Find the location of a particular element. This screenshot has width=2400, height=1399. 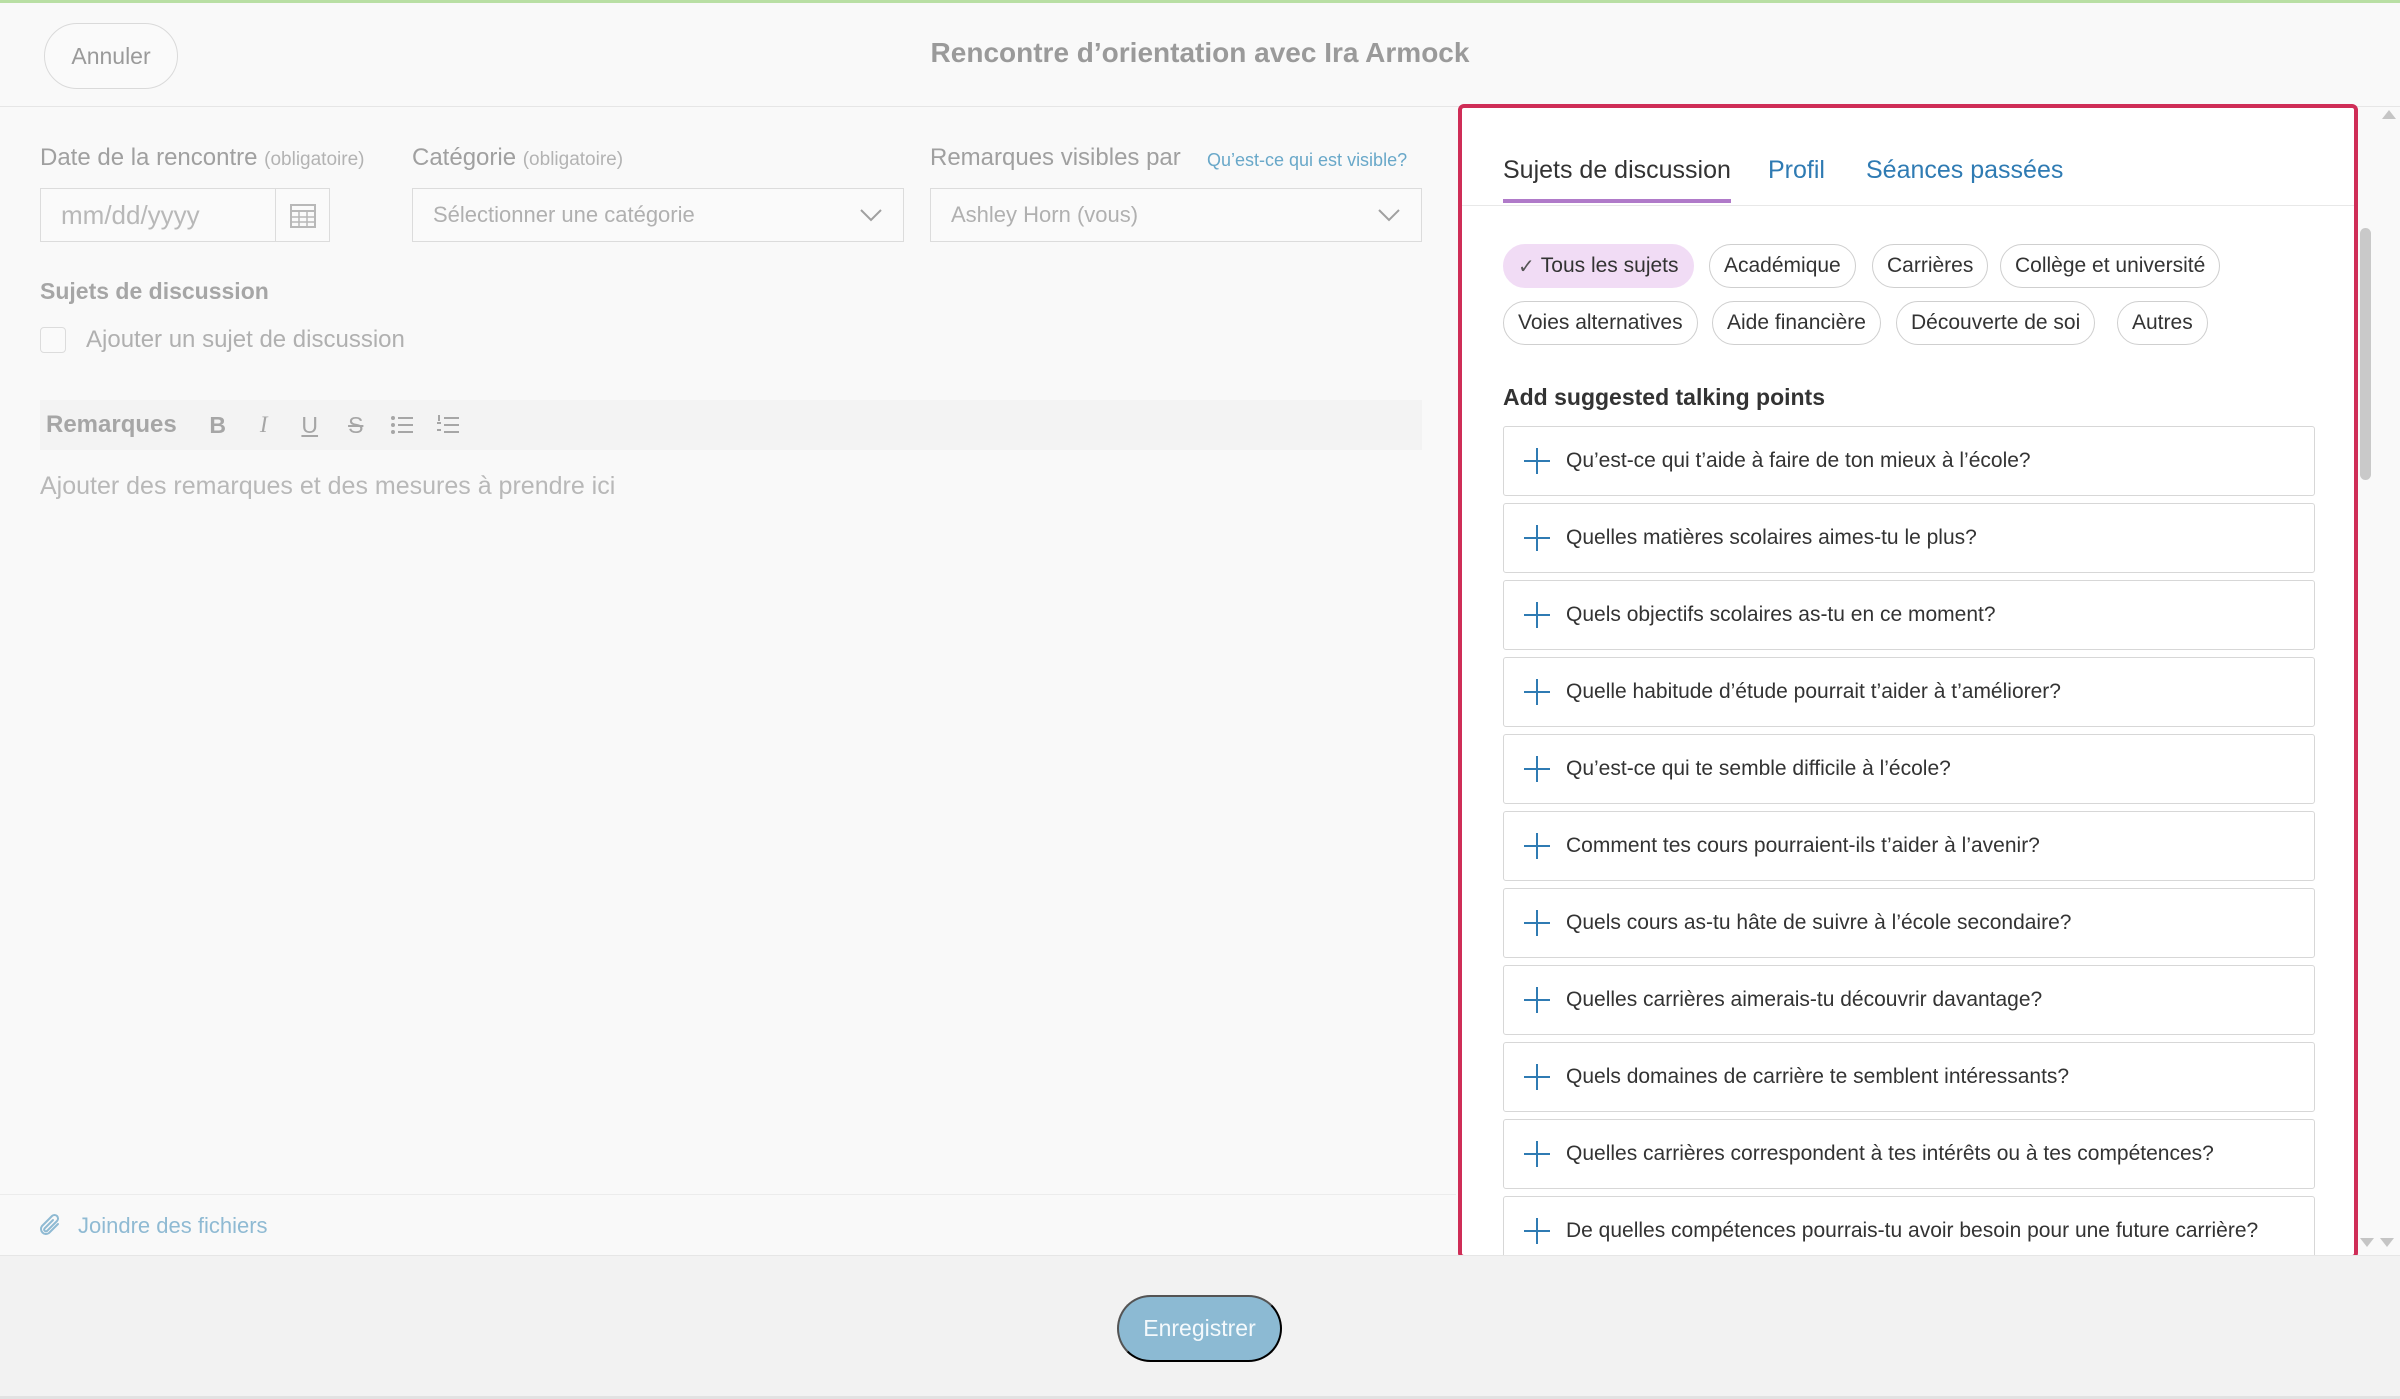

underline-button: U is located at coordinates (310, 425).